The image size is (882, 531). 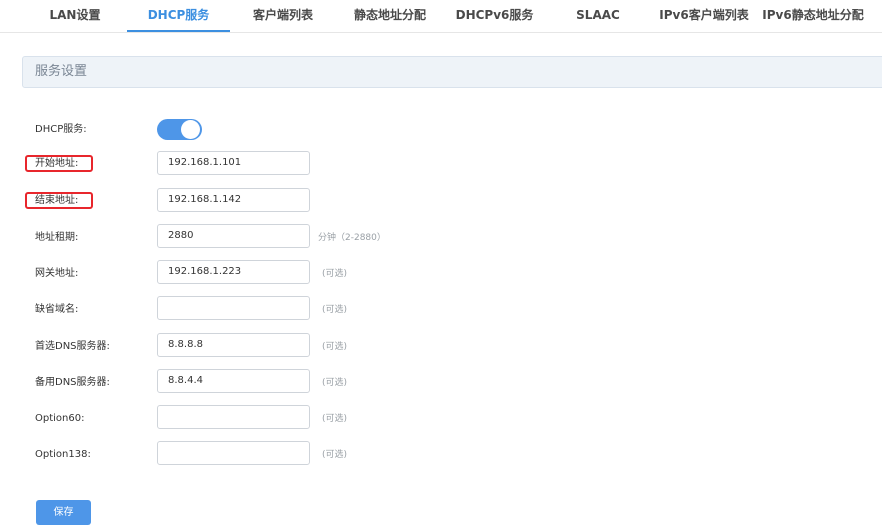 What do you see at coordinates (61, 129) in the screenshot?
I see `dhcp-service-label: DHCP服务:` at bounding box center [61, 129].